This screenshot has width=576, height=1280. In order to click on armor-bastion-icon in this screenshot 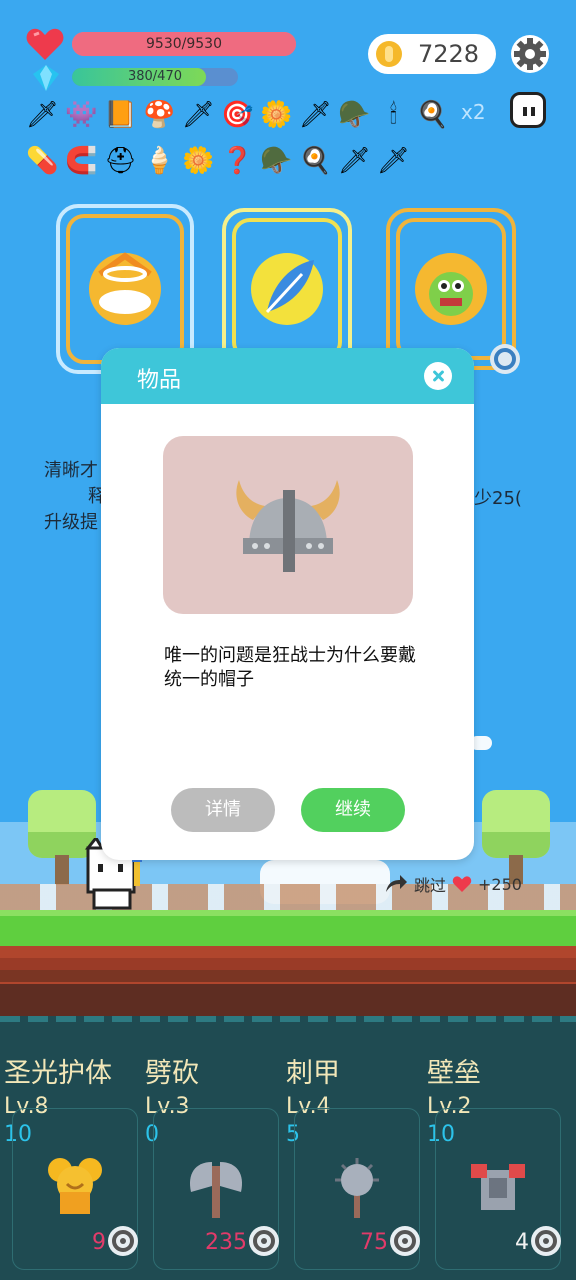, I will do `click(498, 1187)`.